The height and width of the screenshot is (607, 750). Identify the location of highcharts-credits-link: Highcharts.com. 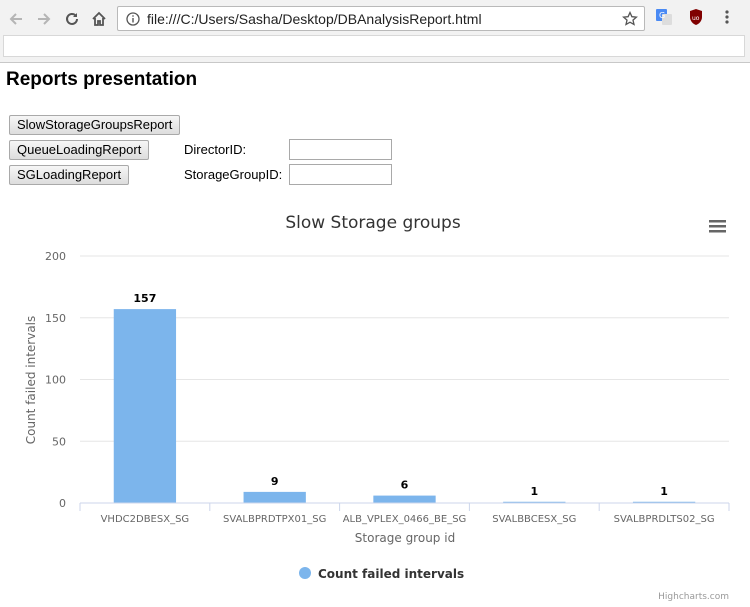
(693, 597).